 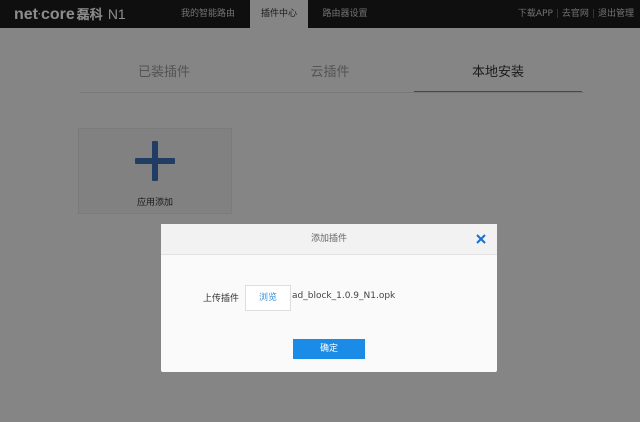 What do you see at coordinates (481, 239) in the screenshot?
I see `close-icon` at bounding box center [481, 239].